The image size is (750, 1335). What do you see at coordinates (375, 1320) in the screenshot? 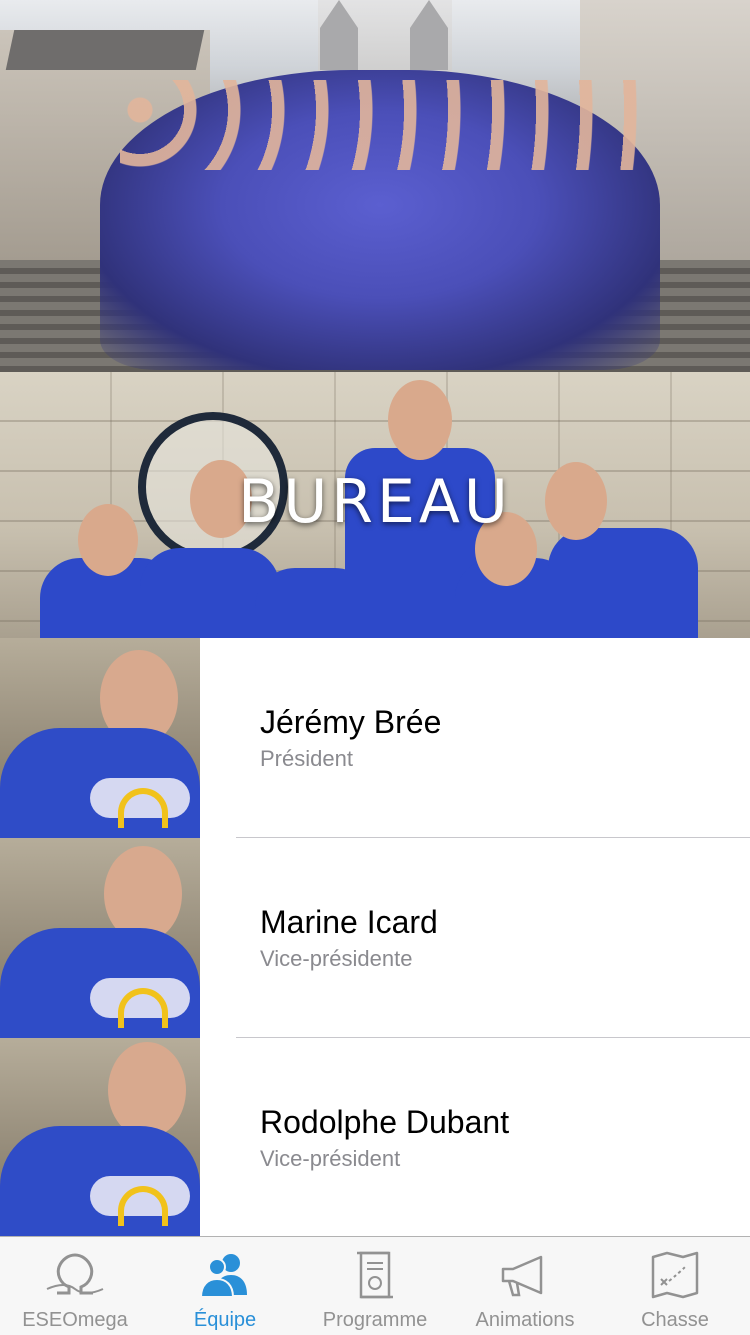
I see `tab-label: Programme` at bounding box center [375, 1320].